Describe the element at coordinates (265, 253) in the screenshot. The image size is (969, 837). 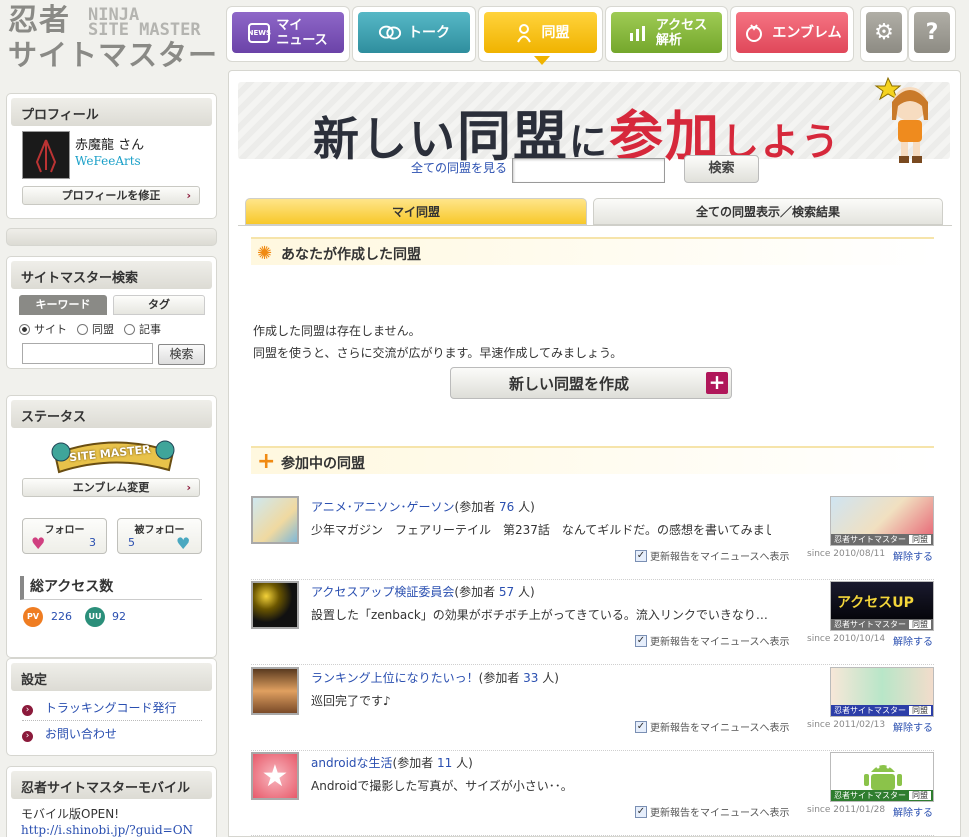
I see `sun-gear-icon: ✺` at that location.